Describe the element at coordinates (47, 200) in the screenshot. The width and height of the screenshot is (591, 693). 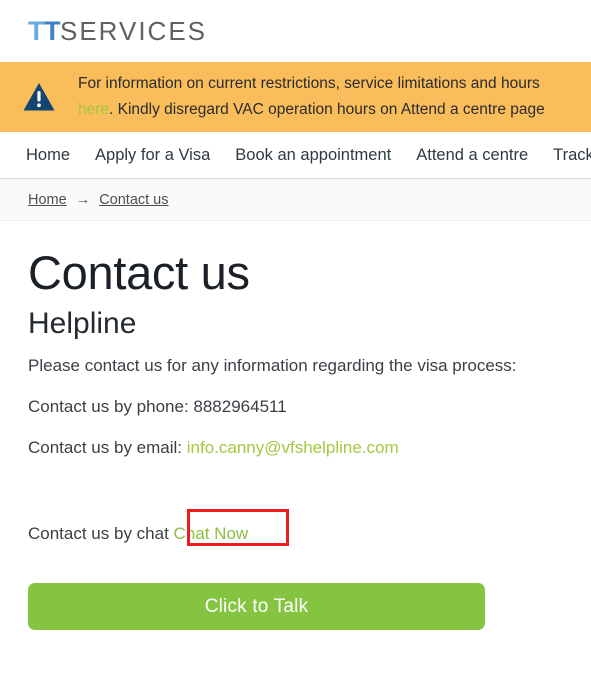
I see `breadcrumb-item-home: Home` at that location.